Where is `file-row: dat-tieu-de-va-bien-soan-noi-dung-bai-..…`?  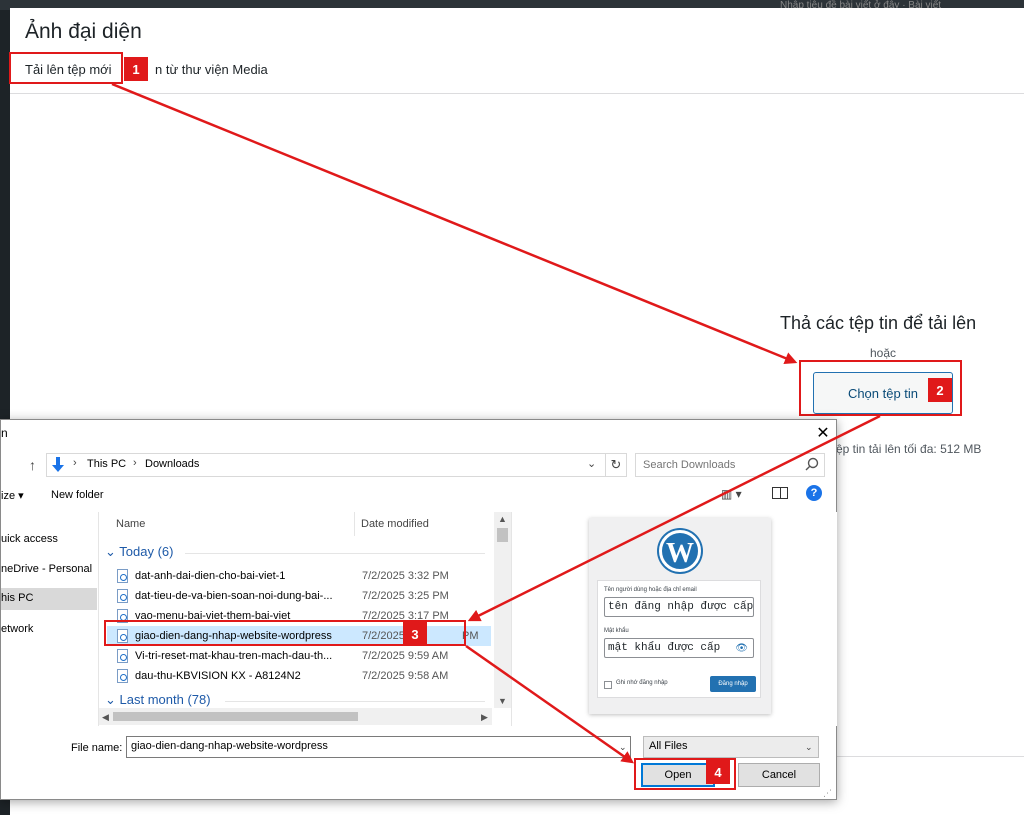 file-row: dat-tieu-de-va-bien-soan-noi-dung-bai-..… is located at coordinates (299, 596).